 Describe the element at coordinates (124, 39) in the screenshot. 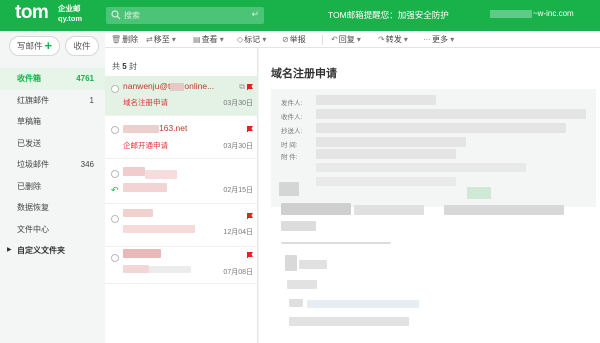

I see `delete-button: 🗑删除` at that location.